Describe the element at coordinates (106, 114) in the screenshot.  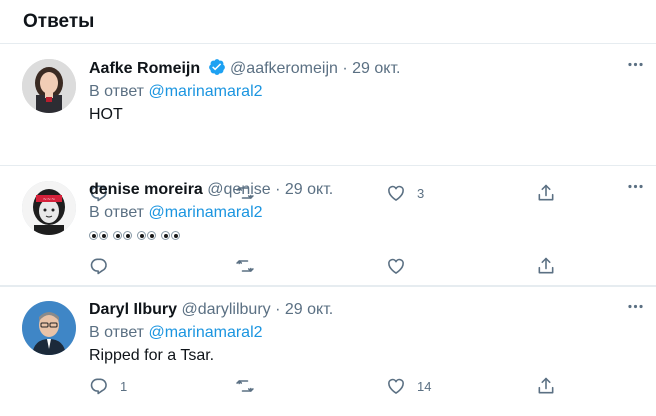
I see `tweet-text: HOT` at that location.